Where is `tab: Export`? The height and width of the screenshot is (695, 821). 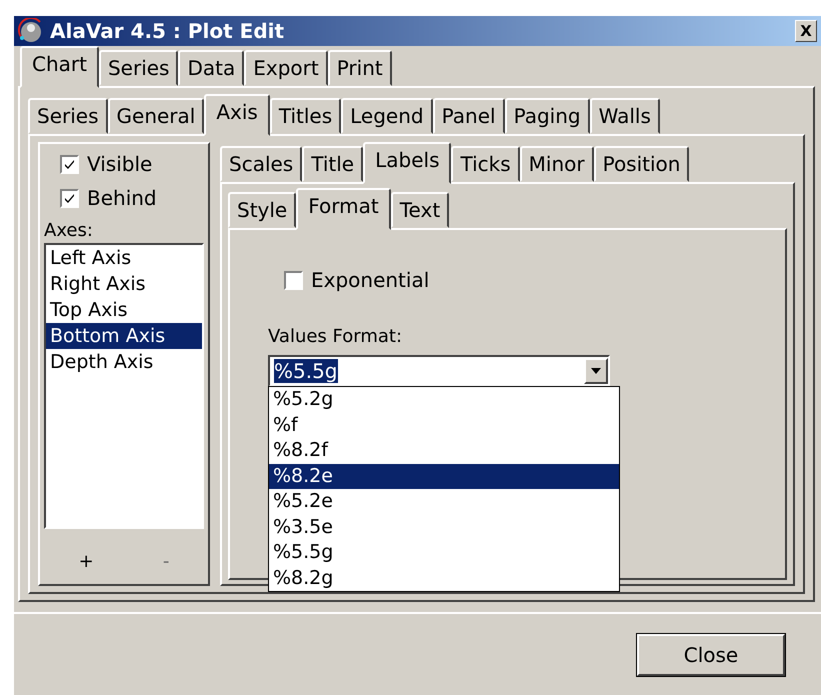
tab: Export is located at coordinates (286, 68).